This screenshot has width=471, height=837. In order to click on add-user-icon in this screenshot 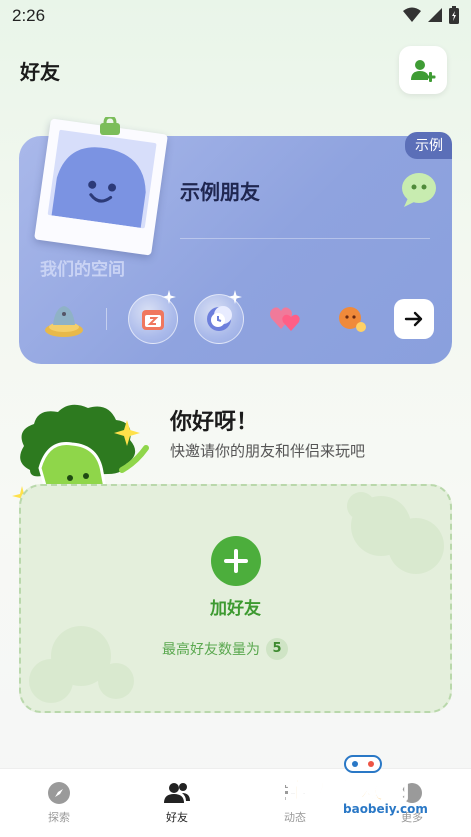, I will do `click(423, 71)`.